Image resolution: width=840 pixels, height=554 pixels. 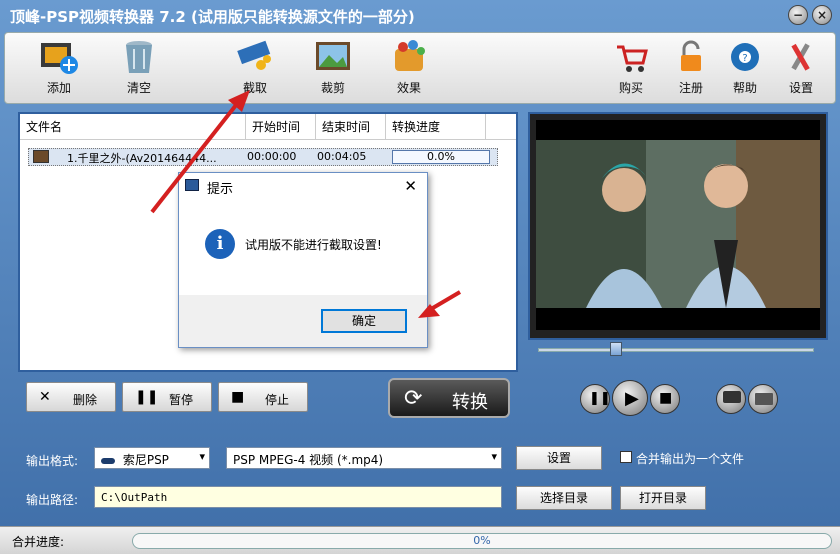 I want to click on toolbar: 添加 清空 截取 裁剪 效果 购买 注册 ? 帮助 设置, so click(x=420, y=68).